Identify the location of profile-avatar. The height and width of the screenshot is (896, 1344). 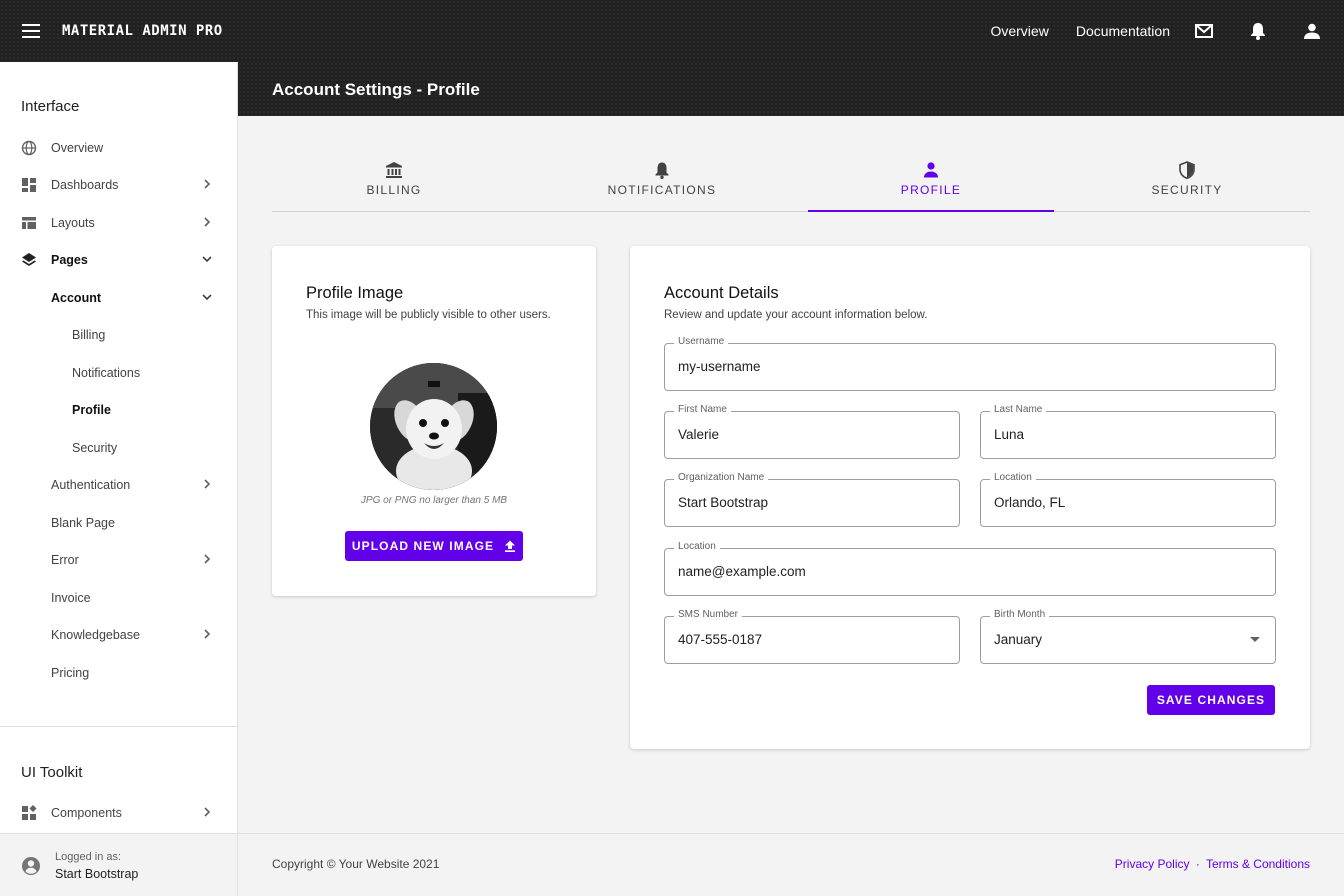
(433, 426).